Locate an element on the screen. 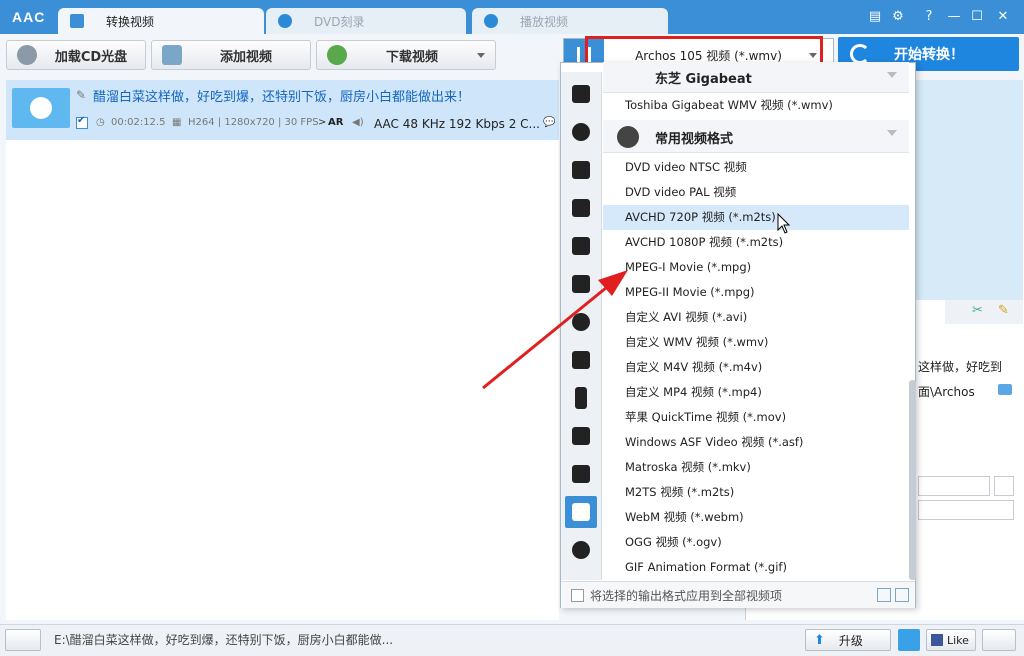 This screenshot has height=656, width=1024. upgrade-arrow-icon: ⬆ is located at coordinates (819, 640).